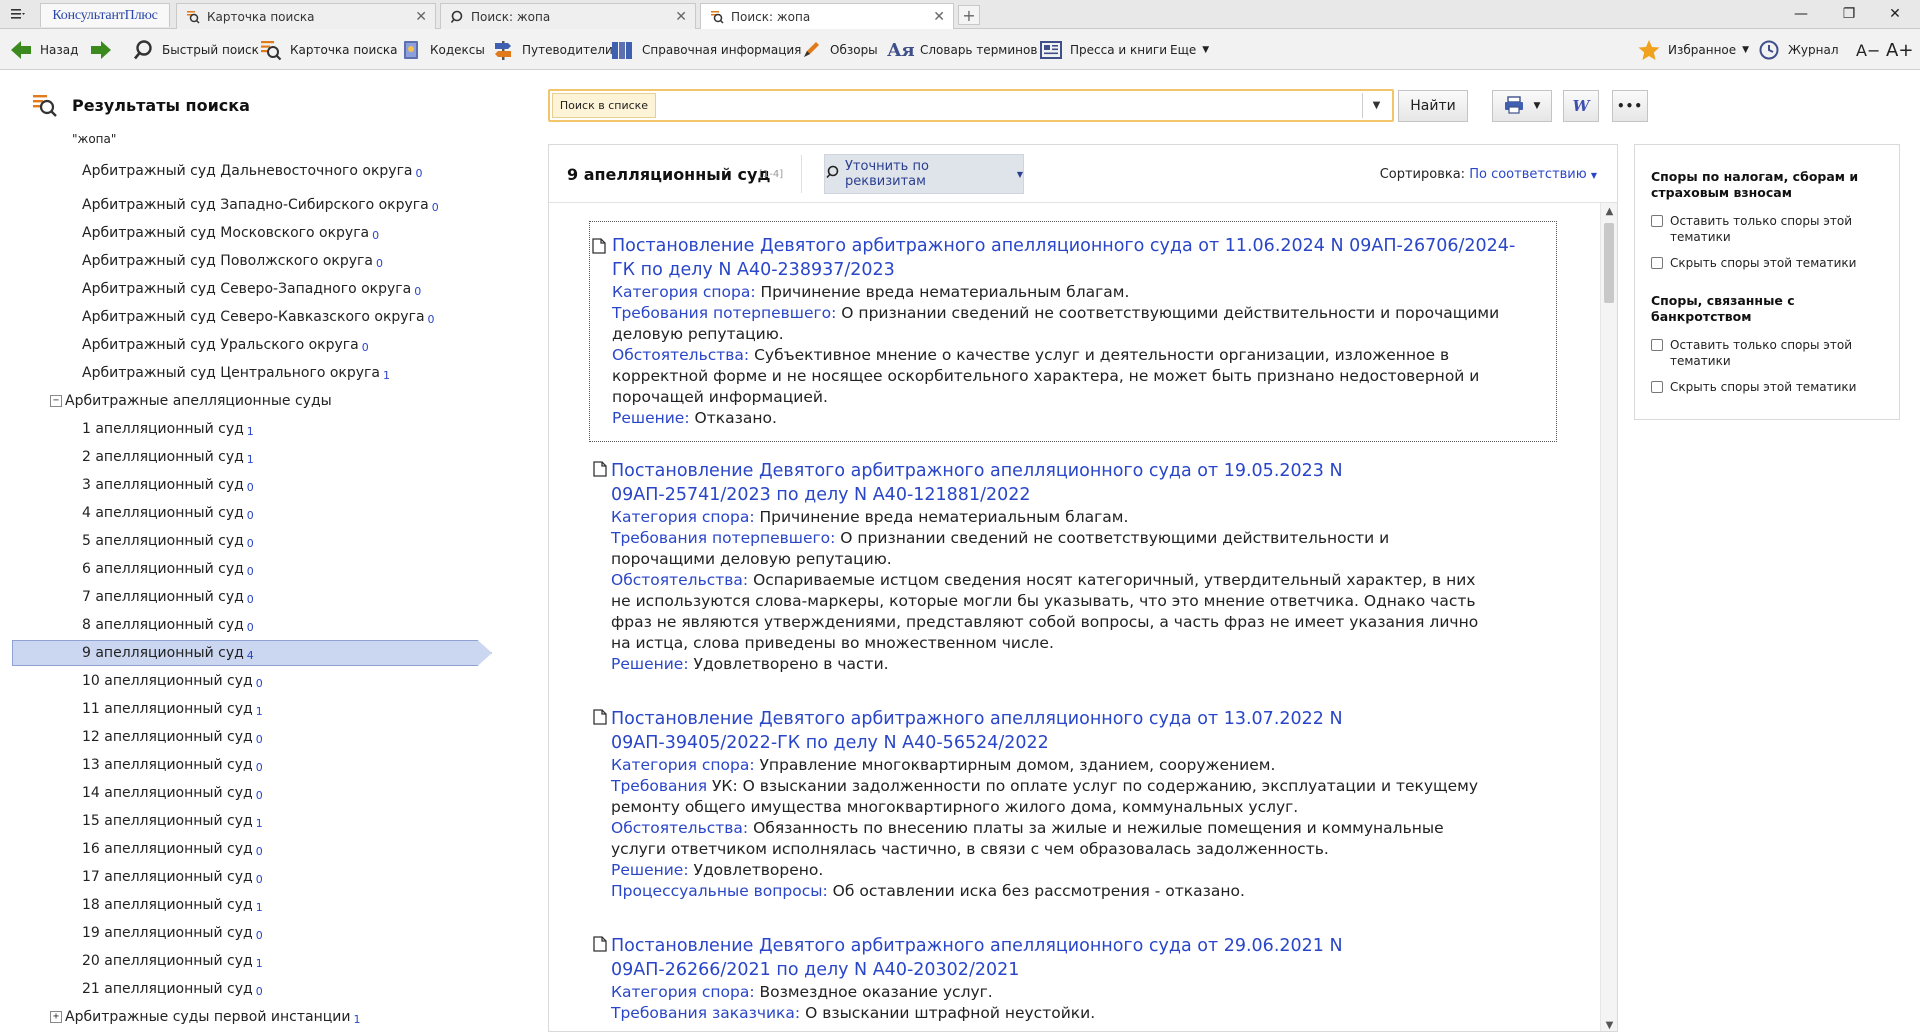  What do you see at coordinates (1422, 174) in the screenshot?
I see `sort-label: Сортировка:` at bounding box center [1422, 174].